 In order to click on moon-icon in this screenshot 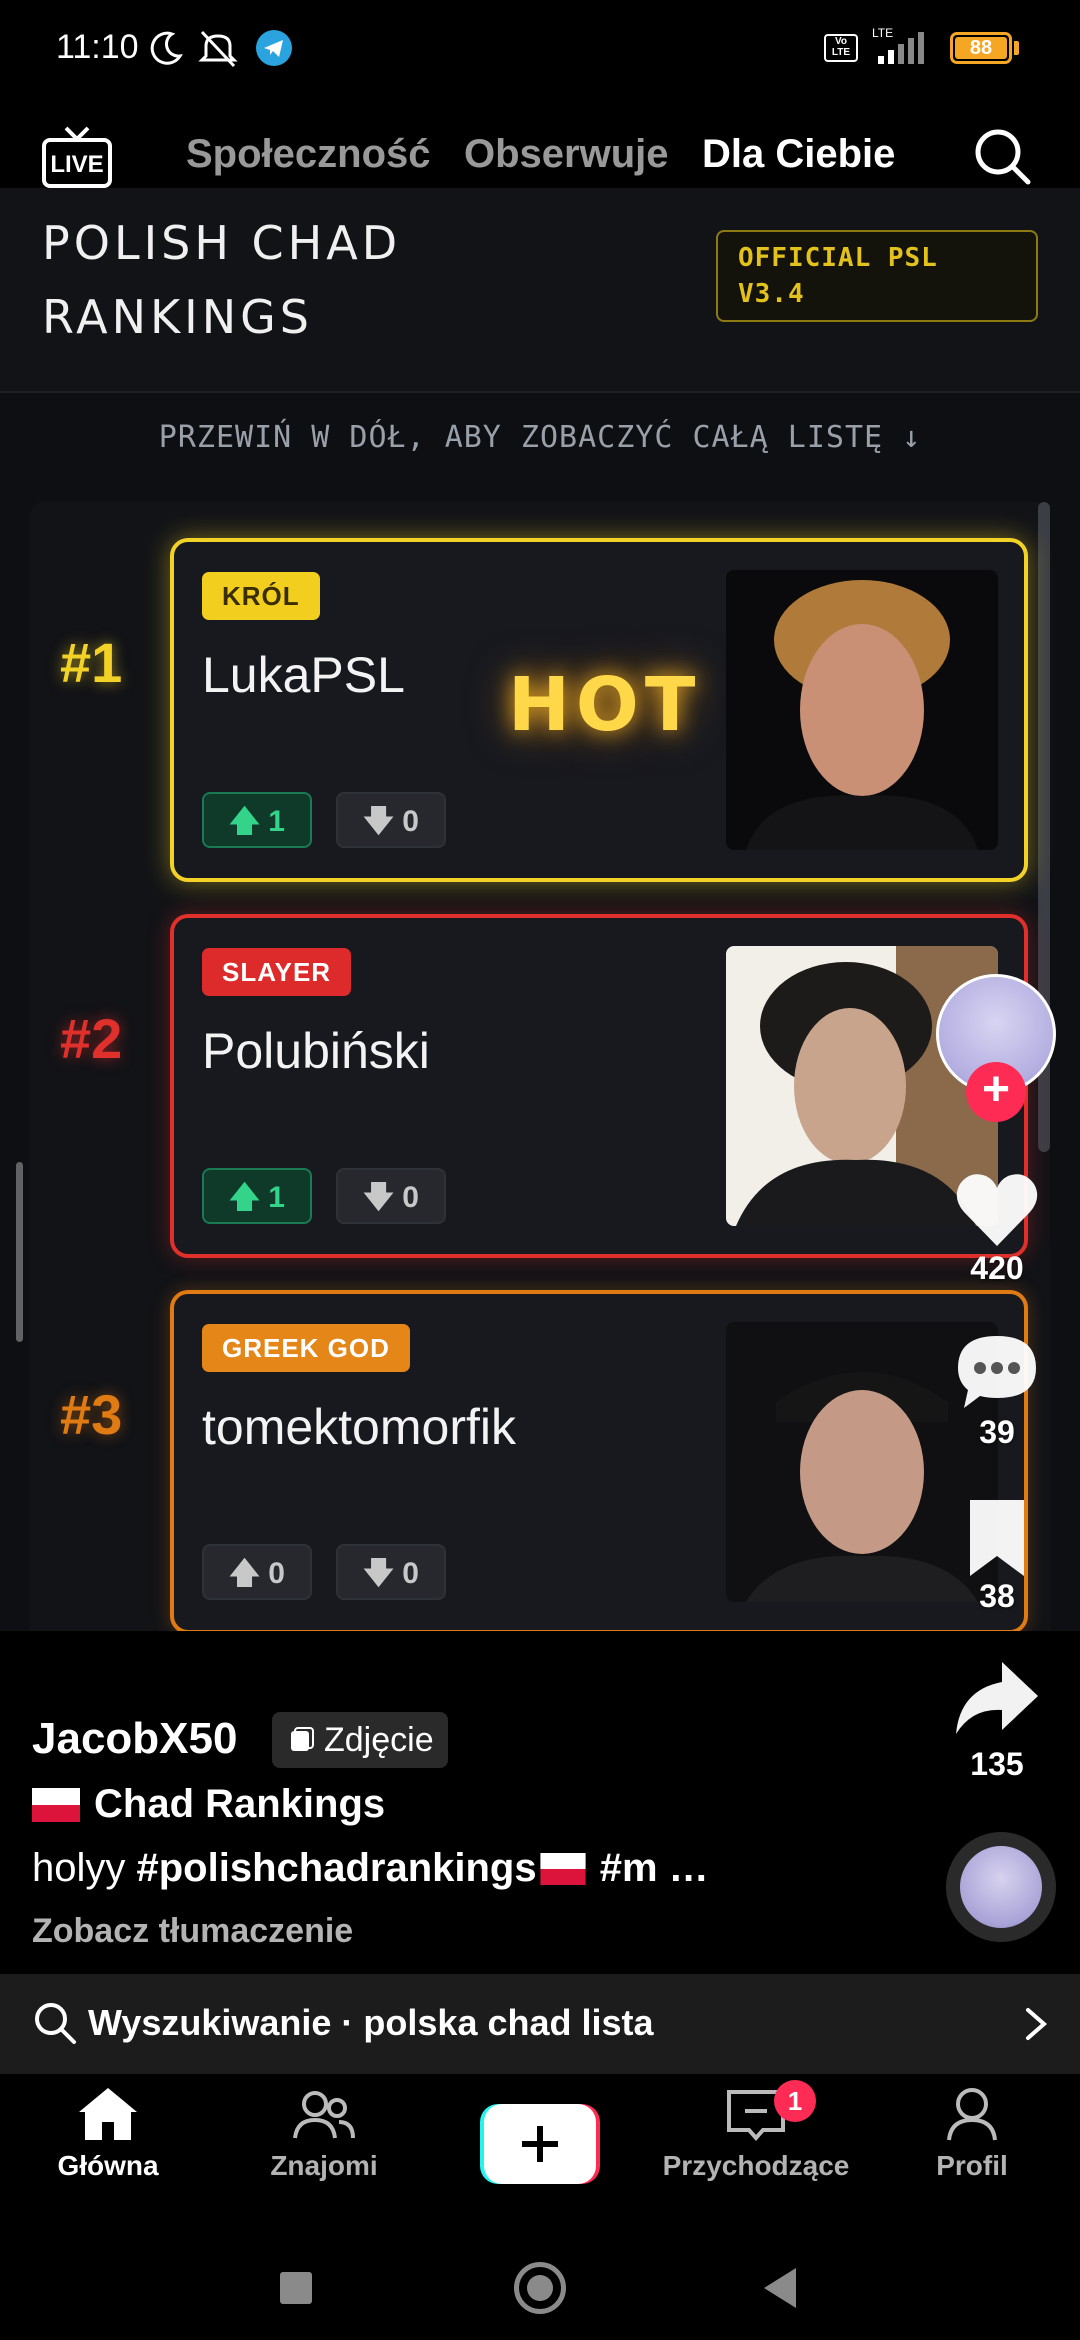, I will do `click(166, 48)`.